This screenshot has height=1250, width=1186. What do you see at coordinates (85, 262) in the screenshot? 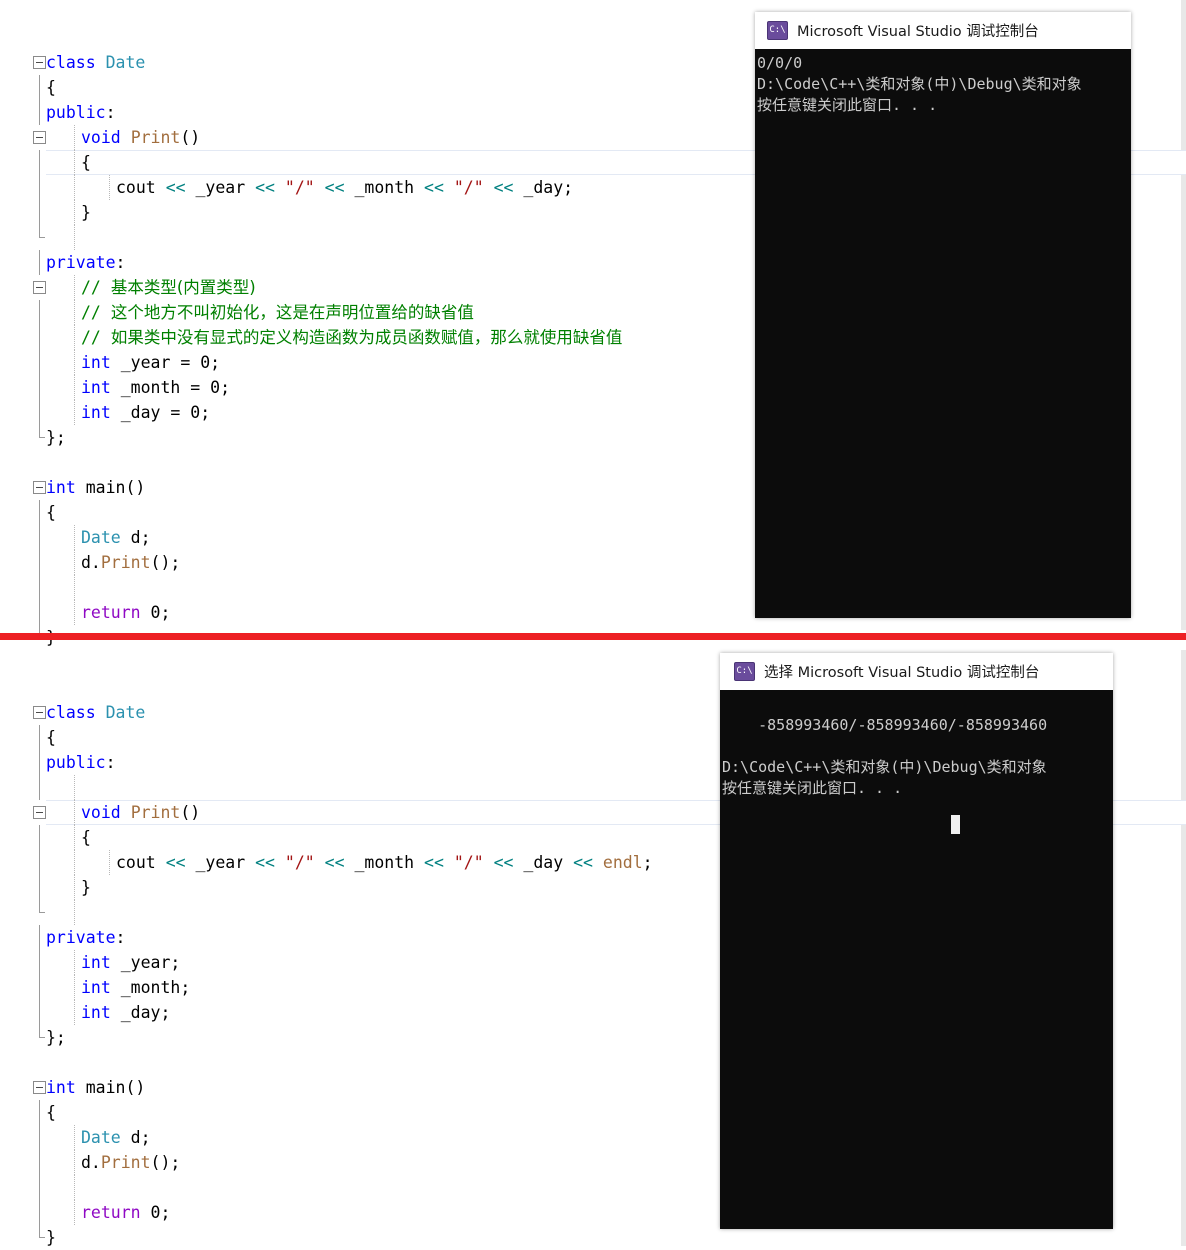
I see `code-text: private:` at bounding box center [85, 262].